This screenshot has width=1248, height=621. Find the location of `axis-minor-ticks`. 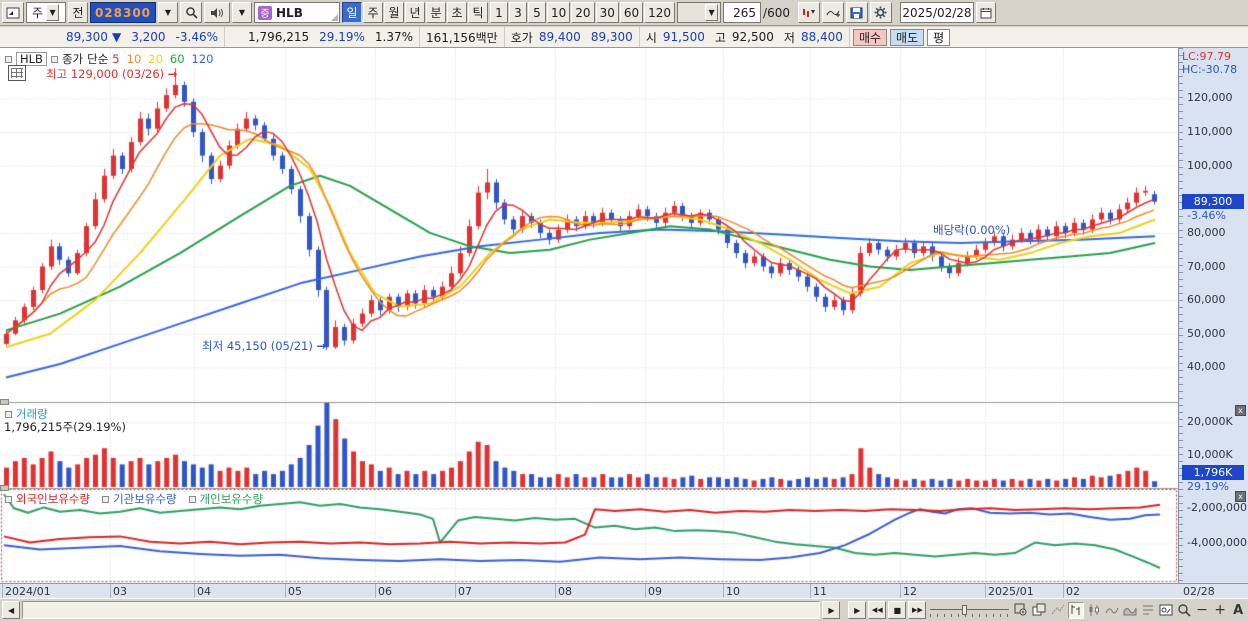

axis-minor-ticks is located at coordinates (1181, 315).